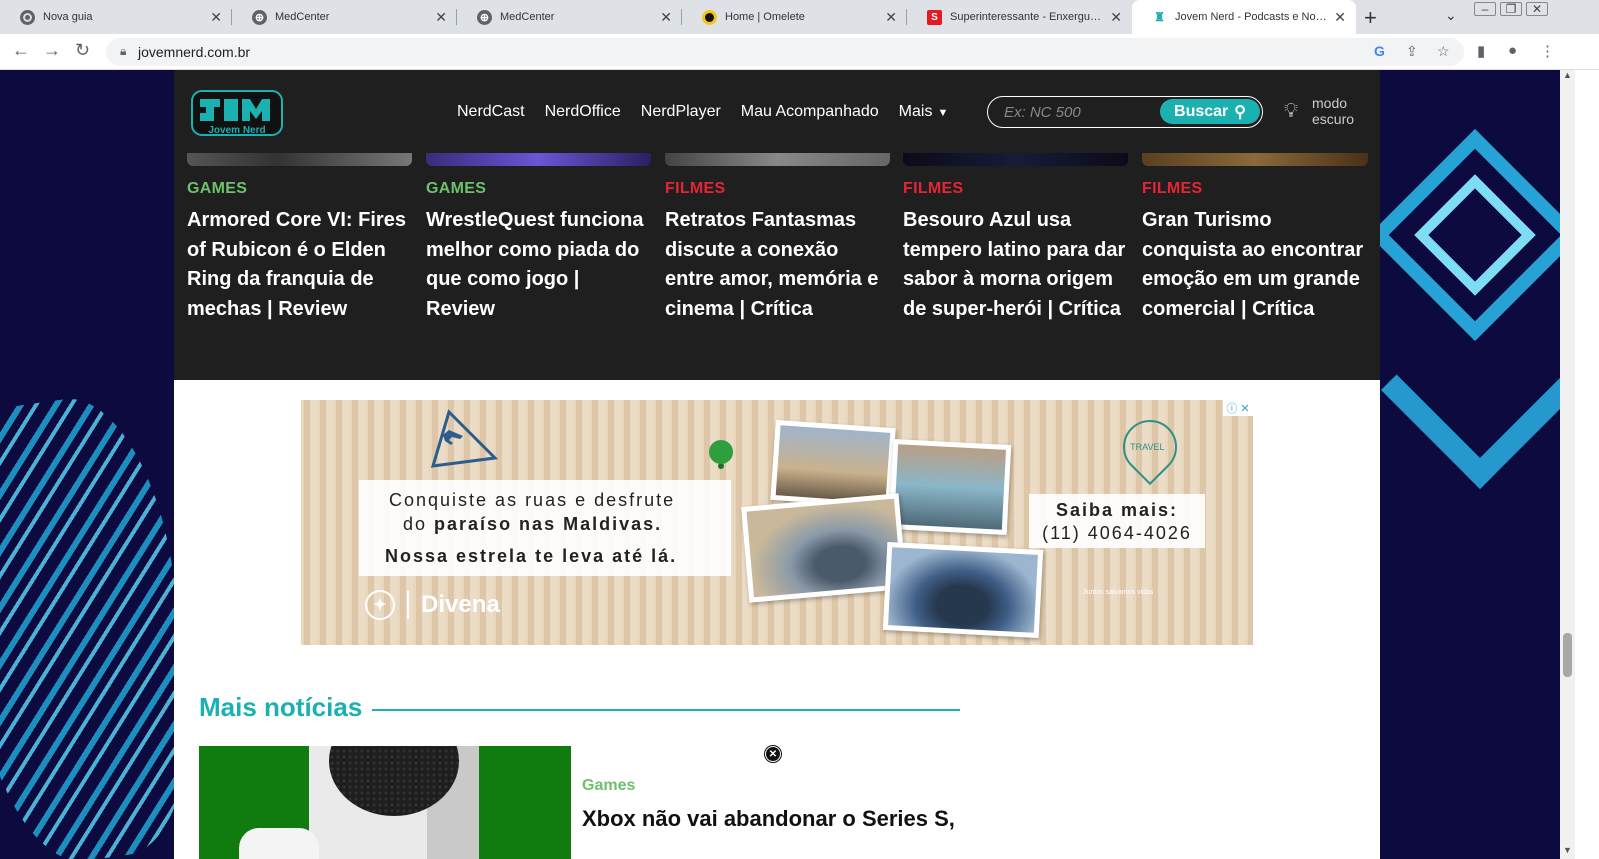 The height and width of the screenshot is (859, 1599). I want to click on search-button: Buscar ⚲, so click(1210, 111).